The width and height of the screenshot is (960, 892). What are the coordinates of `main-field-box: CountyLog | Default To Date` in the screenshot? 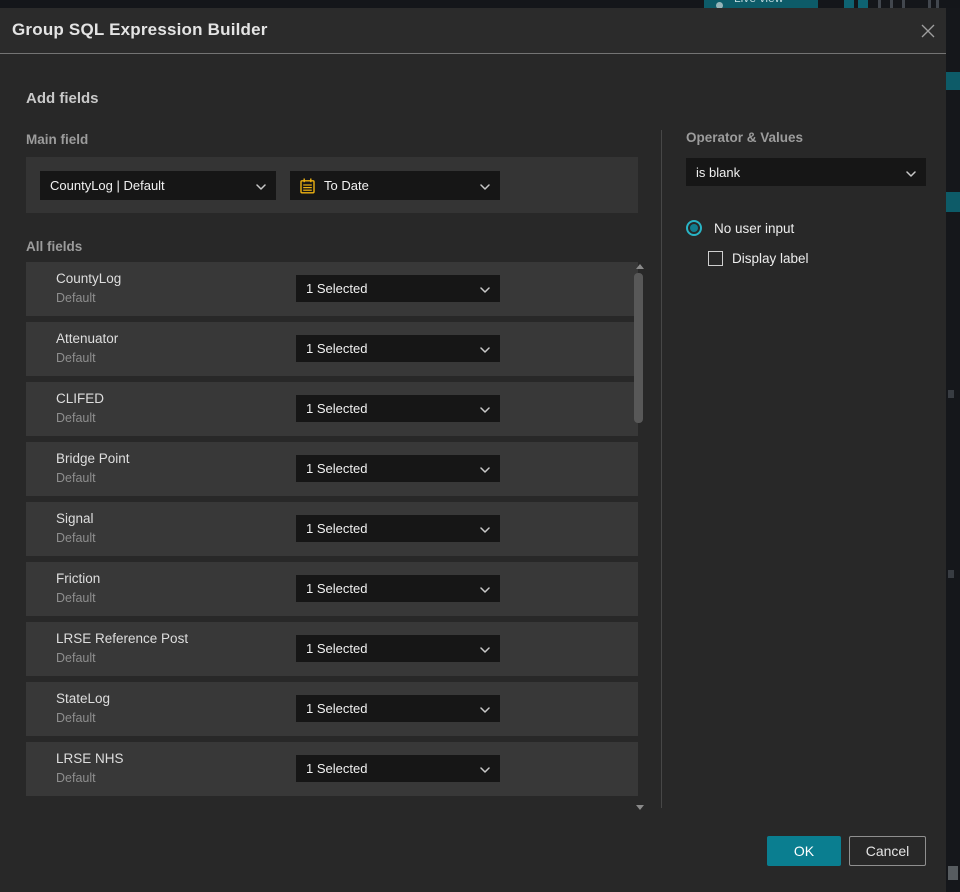 It's located at (332, 185).